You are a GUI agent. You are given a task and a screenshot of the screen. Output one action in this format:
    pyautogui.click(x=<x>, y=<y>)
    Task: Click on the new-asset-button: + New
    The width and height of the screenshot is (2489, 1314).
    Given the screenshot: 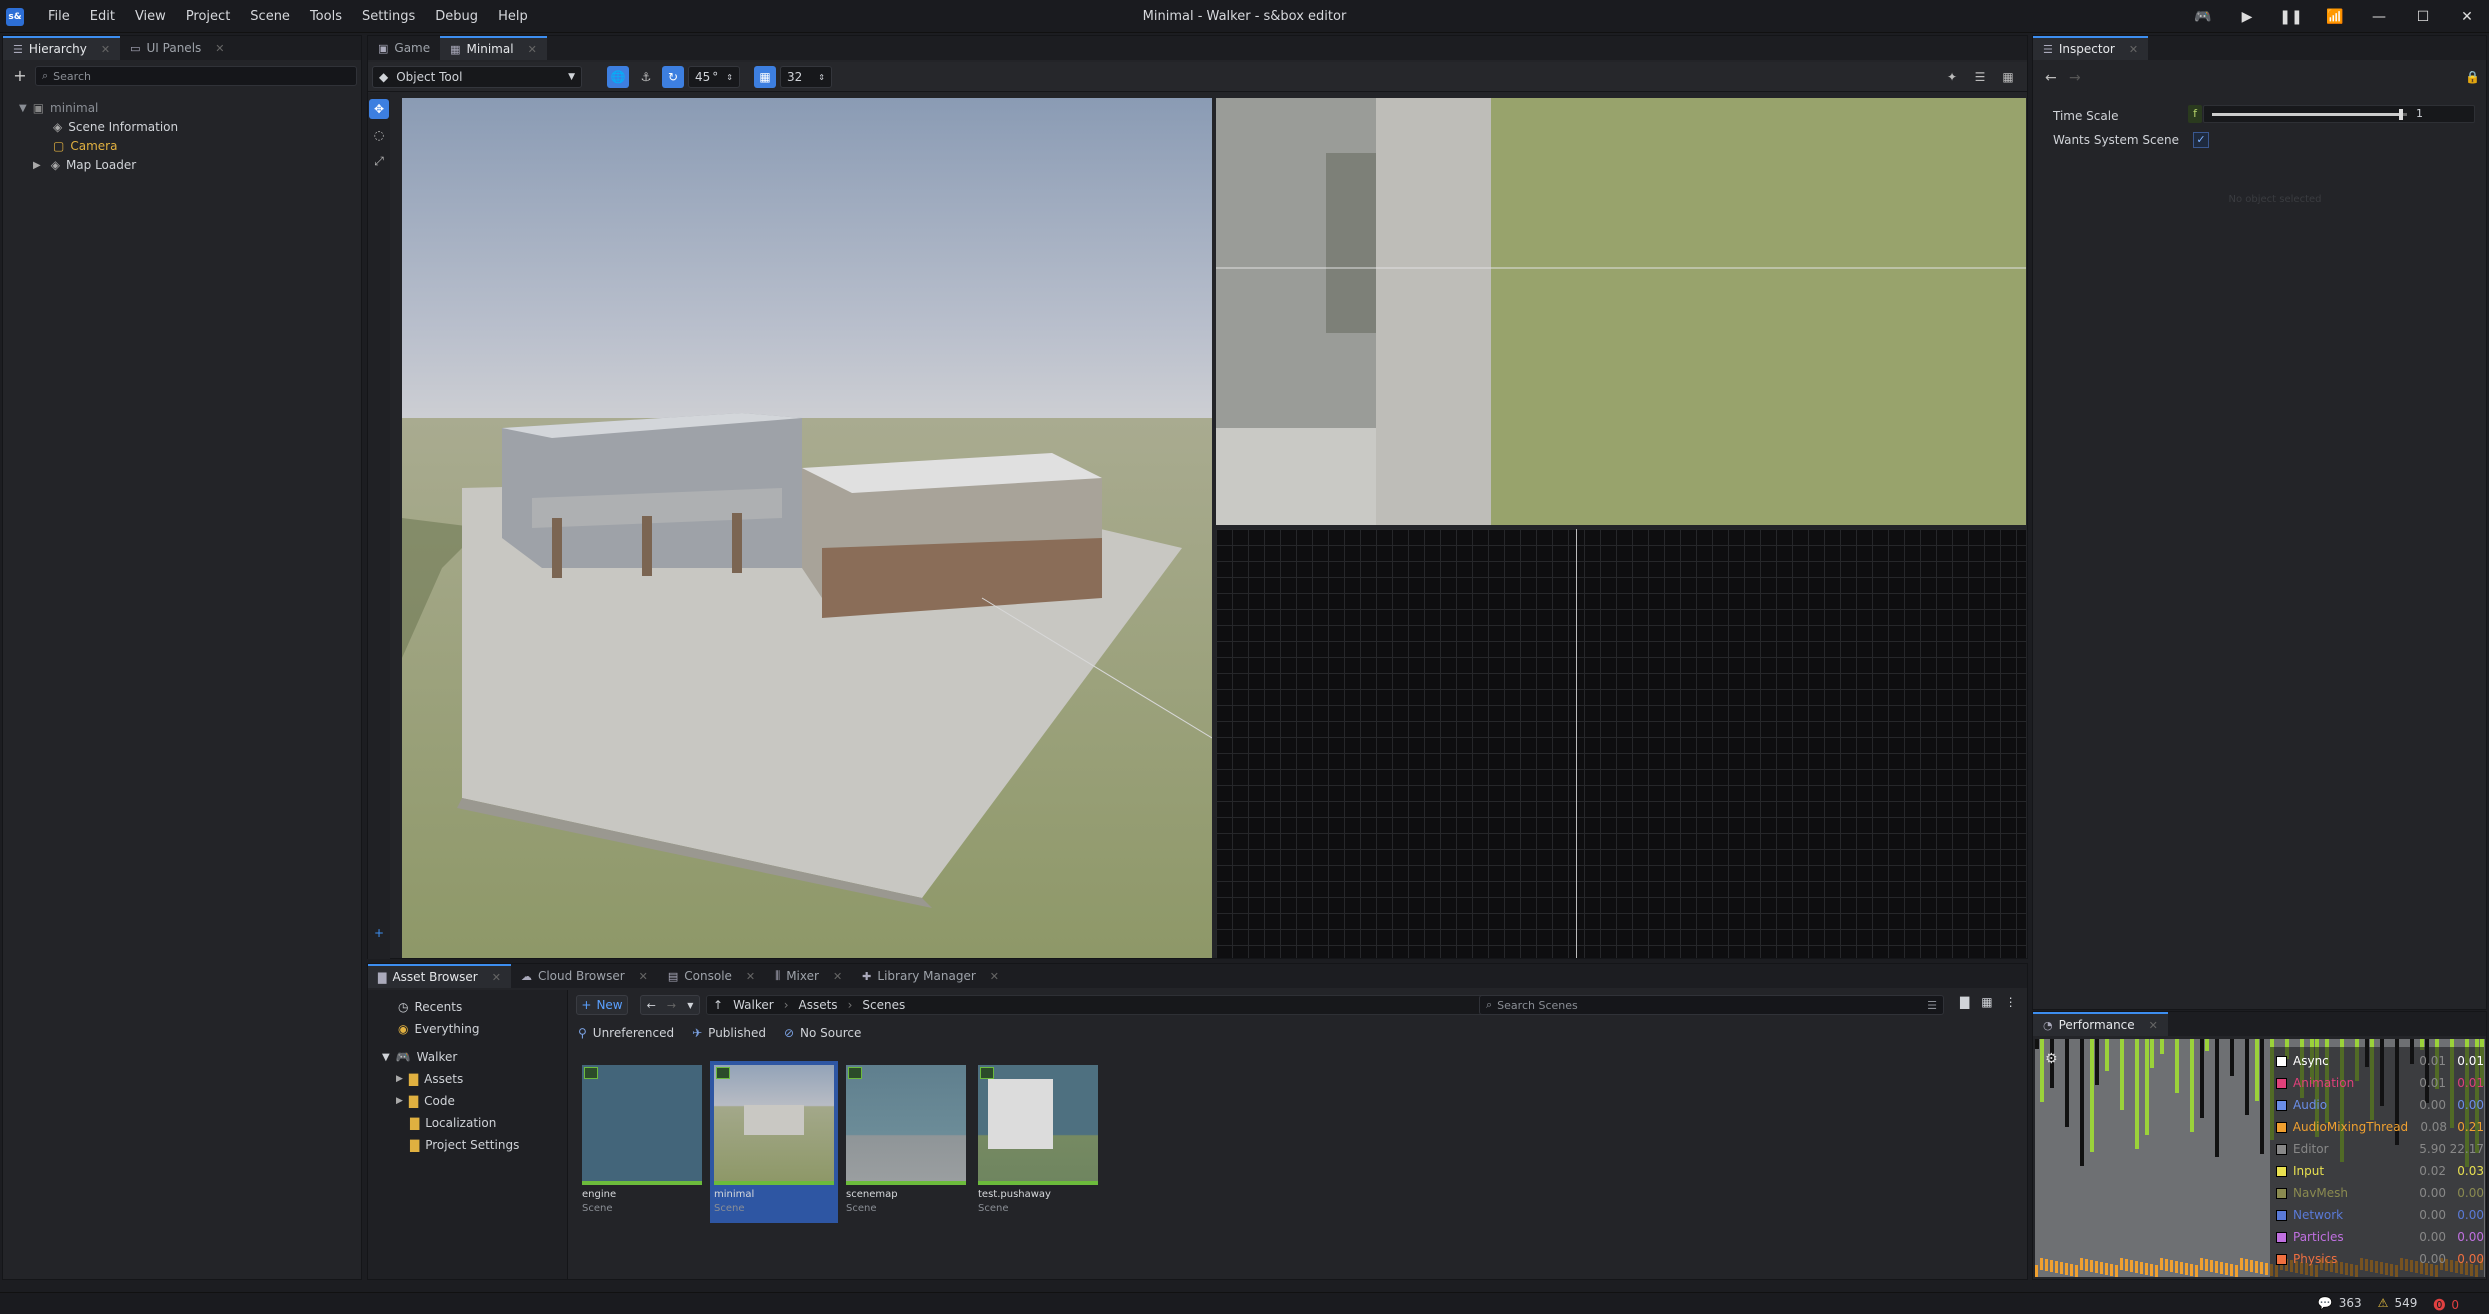 What is the action you would take?
    pyautogui.click(x=602, y=1005)
    